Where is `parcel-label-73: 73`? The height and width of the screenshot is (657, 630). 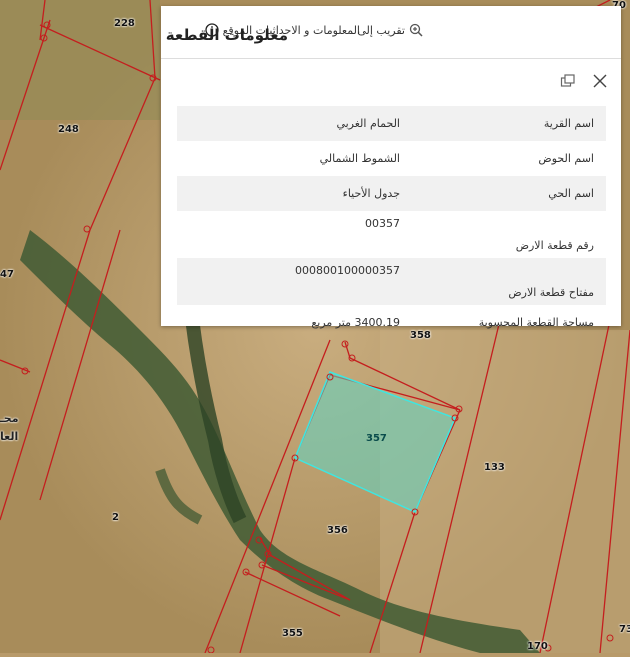 parcel-label-73: 73 is located at coordinates (624, 629).